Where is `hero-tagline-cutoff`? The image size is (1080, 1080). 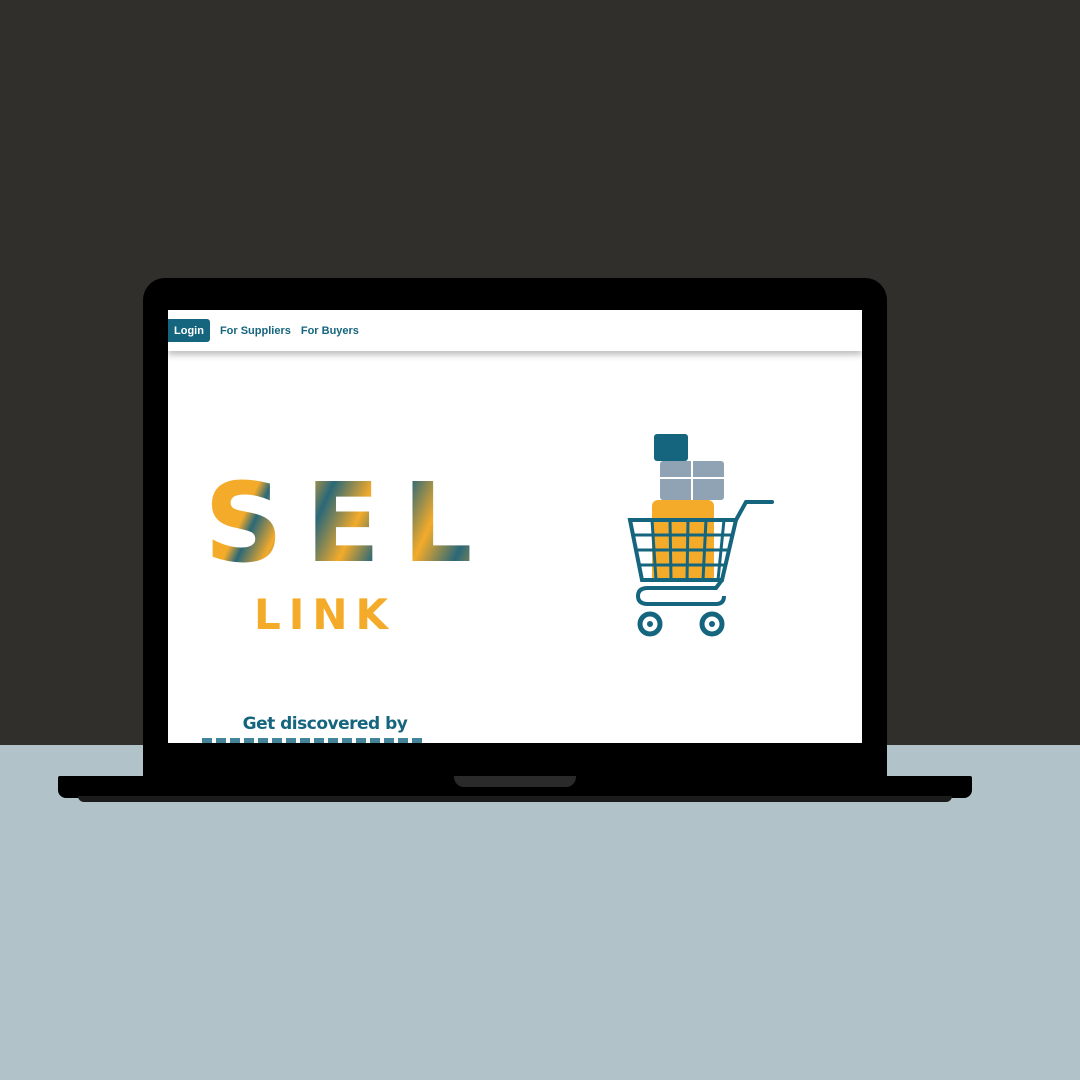
hero-tagline-cutoff is located at coordinates (312, 740).